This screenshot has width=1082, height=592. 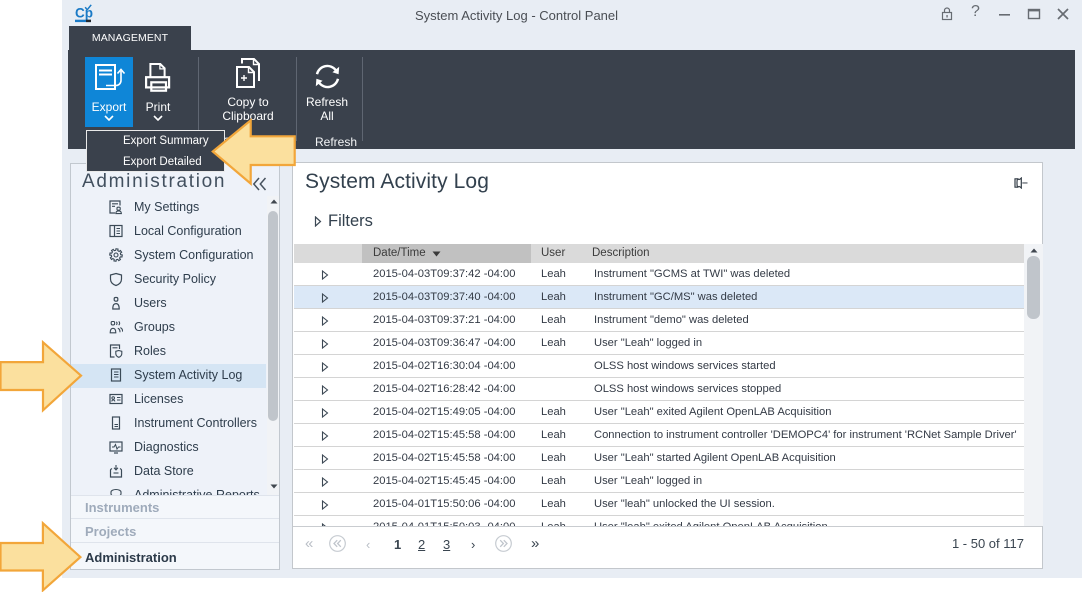 What do you see at coordinates (84, 13) in the screenshot?
I see `svg-text: Cp` at bounding box center [84, 13].